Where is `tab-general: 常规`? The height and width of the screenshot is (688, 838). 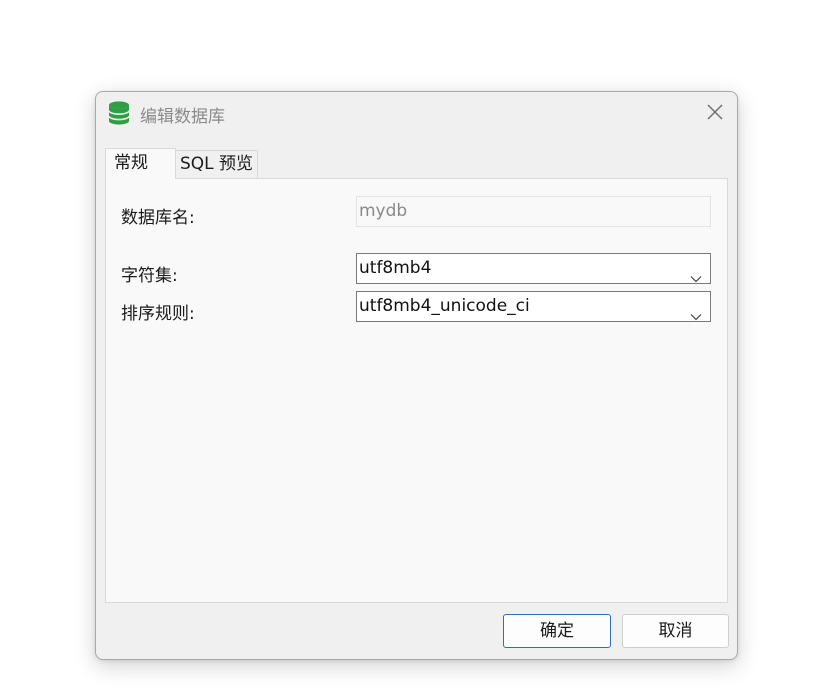
tab-general: 常规 is located at coordinates (140, 163).